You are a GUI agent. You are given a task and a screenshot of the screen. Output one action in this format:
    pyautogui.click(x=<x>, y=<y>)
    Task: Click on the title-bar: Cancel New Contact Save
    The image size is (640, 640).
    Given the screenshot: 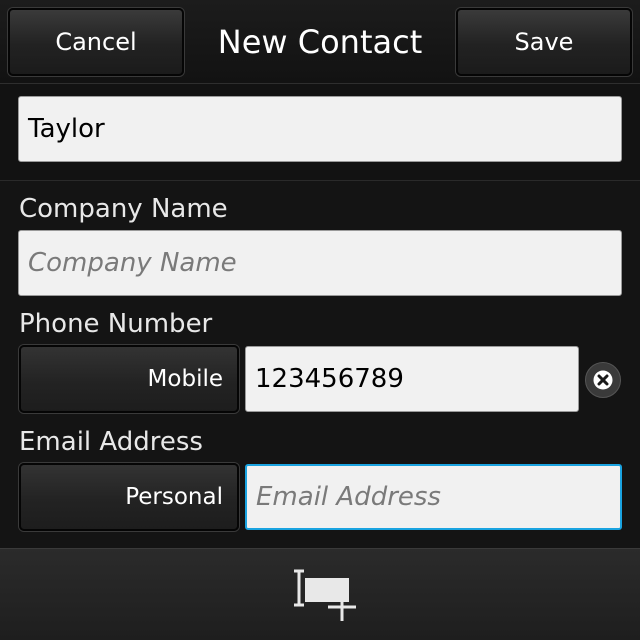 What is the action you would take?
    pyautogui.click(x=320, y=42)
    